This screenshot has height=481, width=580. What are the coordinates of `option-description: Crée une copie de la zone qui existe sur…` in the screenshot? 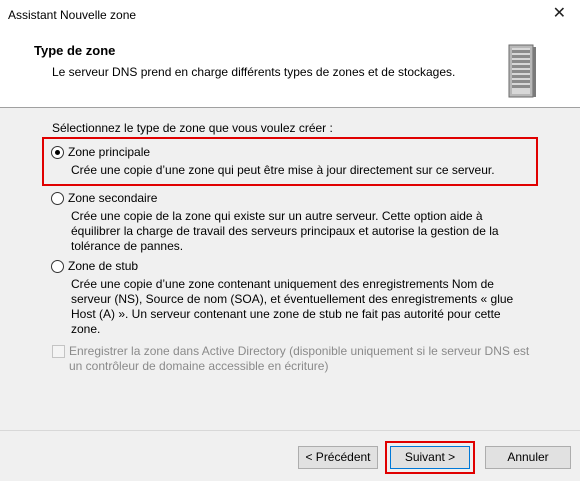 It's located at (285, 231).